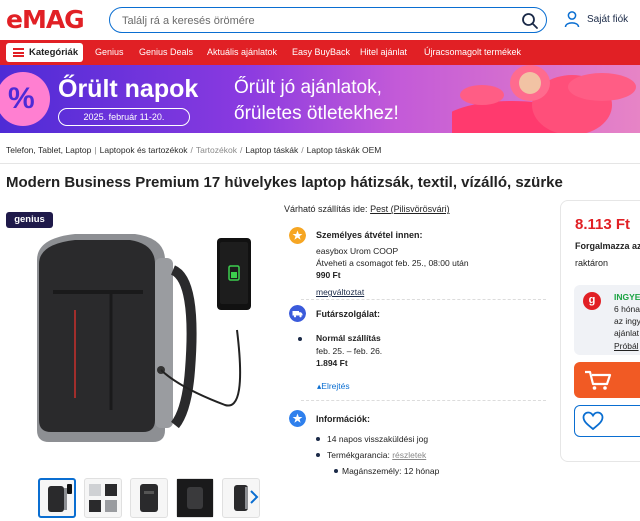 This screenshot has width=640, height=521. I want to click on warranty-person: Magánszemély: 12 hónap, so click(391, 471).